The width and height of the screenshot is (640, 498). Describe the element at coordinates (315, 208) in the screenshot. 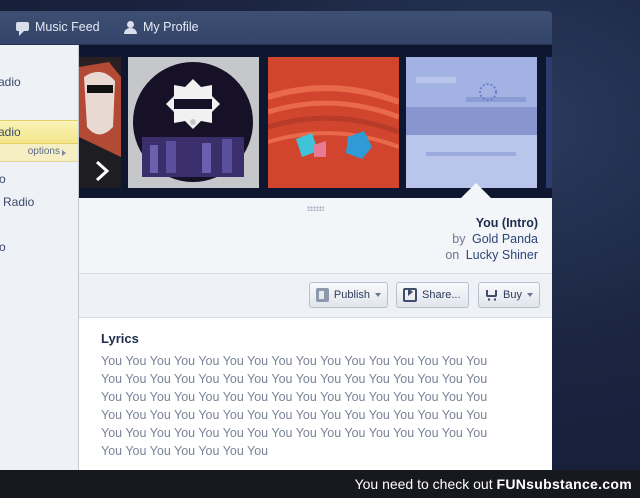

I see `resize-grip-icon` at that location.